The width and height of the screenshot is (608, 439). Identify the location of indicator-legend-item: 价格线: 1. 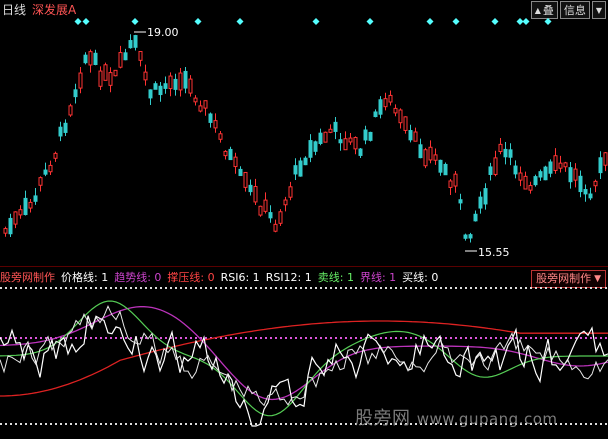
(85, 277).